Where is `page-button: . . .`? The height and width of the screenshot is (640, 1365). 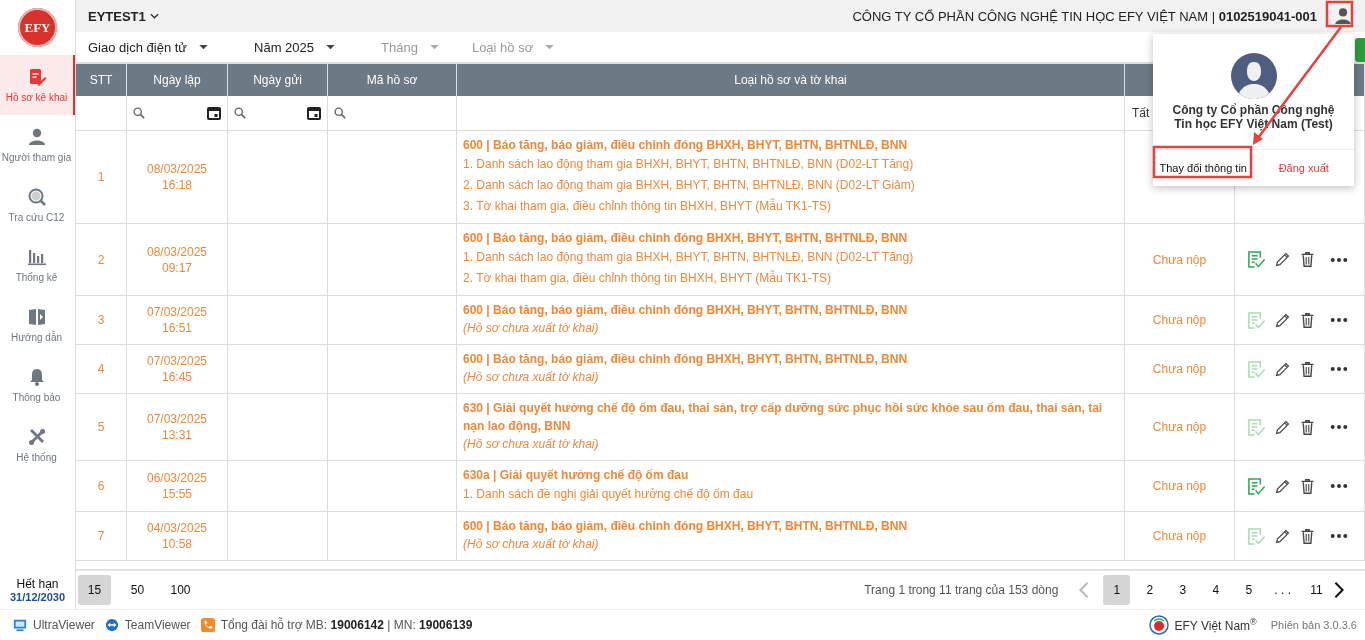
page-button: . . . is located at coordinates (1282, 590).